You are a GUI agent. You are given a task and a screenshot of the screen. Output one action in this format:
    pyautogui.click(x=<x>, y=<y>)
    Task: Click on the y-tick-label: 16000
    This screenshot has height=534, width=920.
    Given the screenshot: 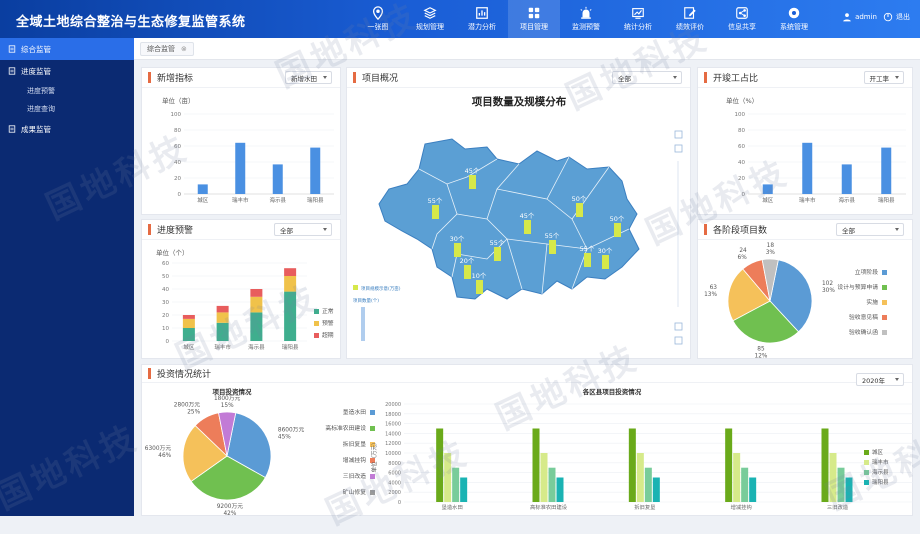 What is the action you would take?
    pyautogui.click(x=393, y=425)
    